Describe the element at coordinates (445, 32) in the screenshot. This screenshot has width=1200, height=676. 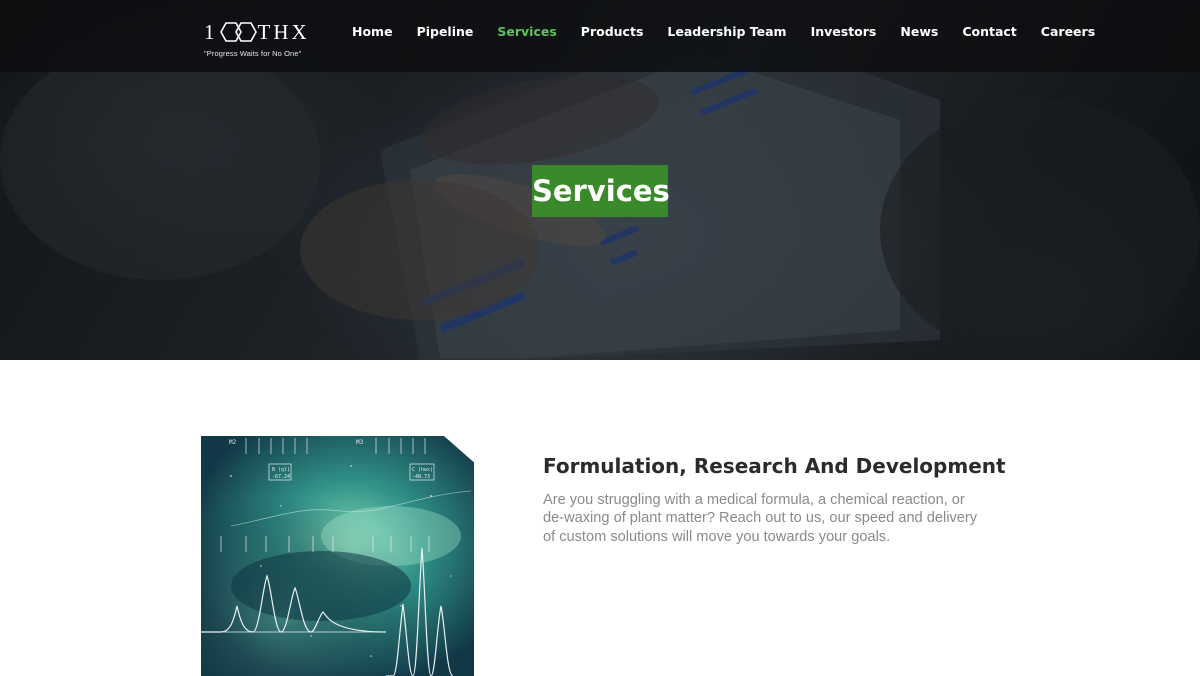
I see `nav-item-pipeline: Pipeline` at that location.